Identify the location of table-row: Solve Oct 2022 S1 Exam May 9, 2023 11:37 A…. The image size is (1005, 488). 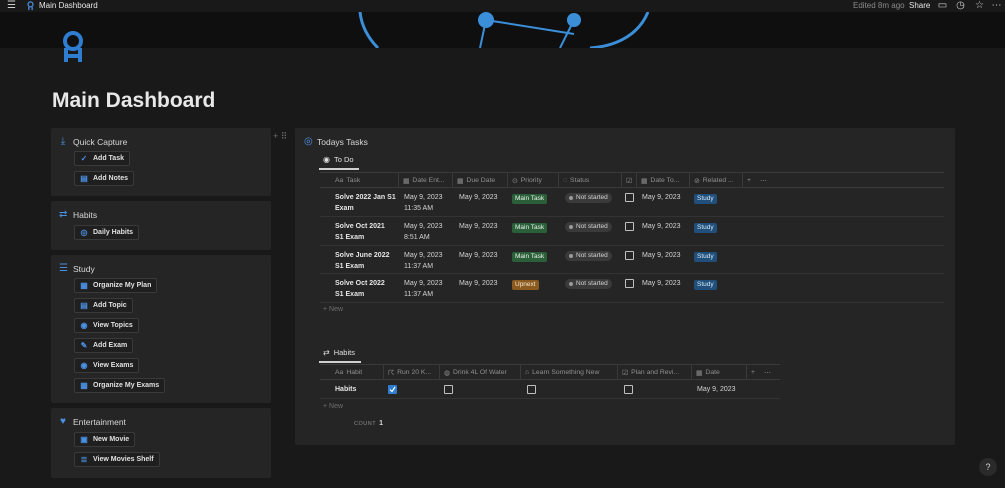
(632, 288).